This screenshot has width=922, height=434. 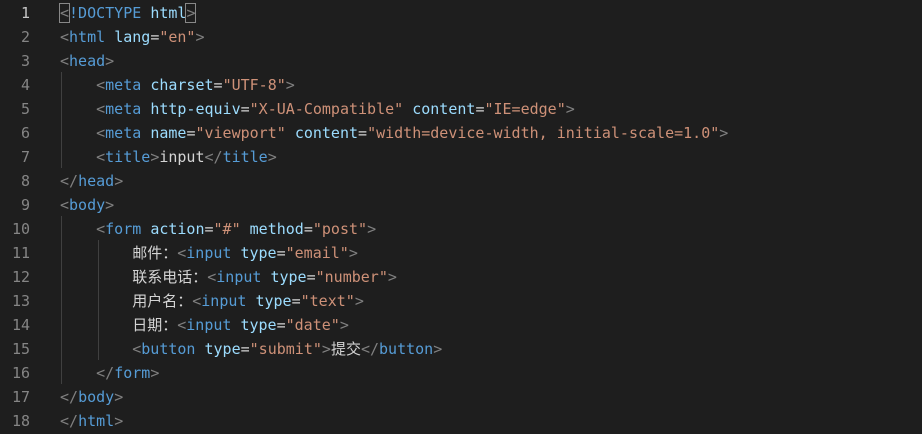 I want to click on line-number: 16, so click(x=20, y=373).